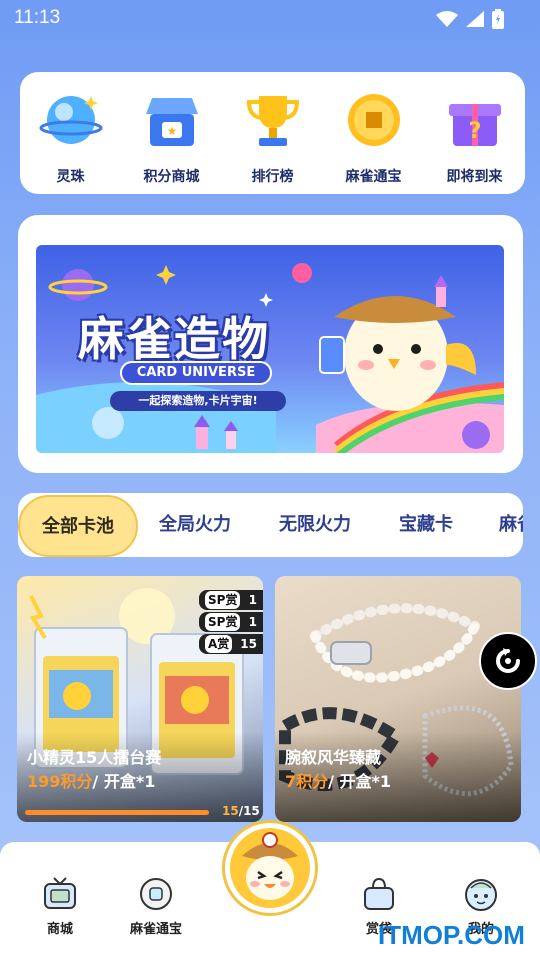 This screenshot has height=960, width=540. I want to click on tab-treasure-card: 宝藏卡, so click(426, 525).